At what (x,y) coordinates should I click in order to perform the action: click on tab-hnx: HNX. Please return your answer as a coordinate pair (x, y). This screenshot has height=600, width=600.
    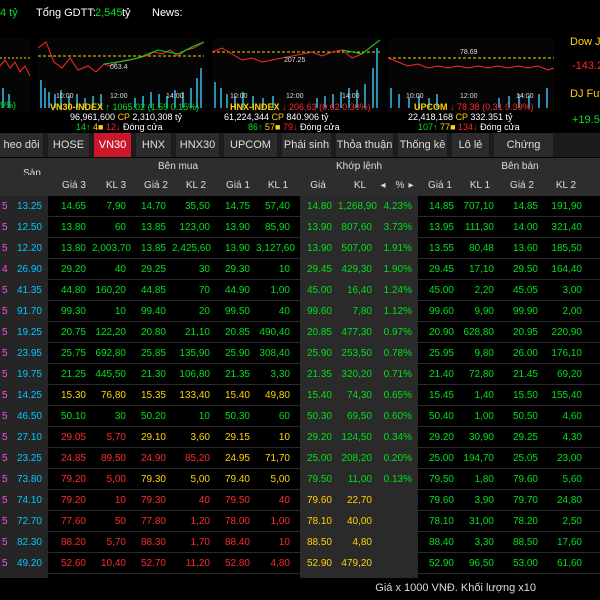
    Looking at the image, I should click on (154, 145).